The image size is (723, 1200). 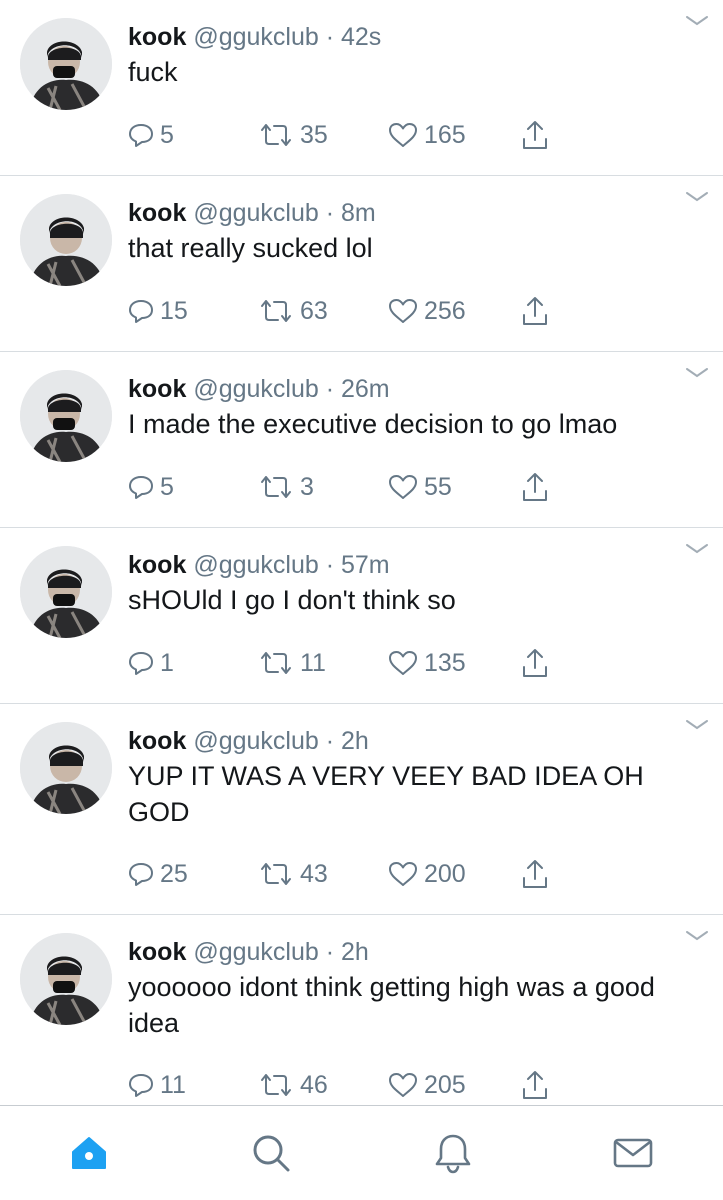 I want to click on reply-count: 15, so click(x=174, y=311).